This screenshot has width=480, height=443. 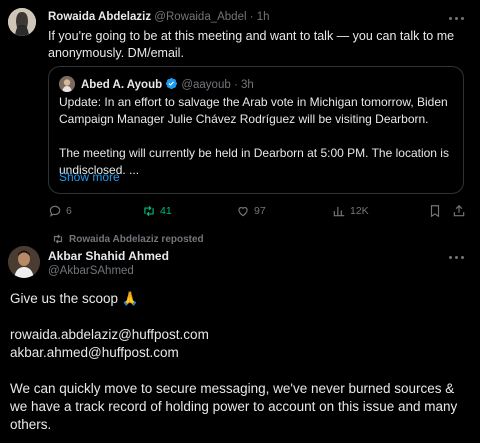 I want to click on reply-button: 6, so click(x=60, y=211).